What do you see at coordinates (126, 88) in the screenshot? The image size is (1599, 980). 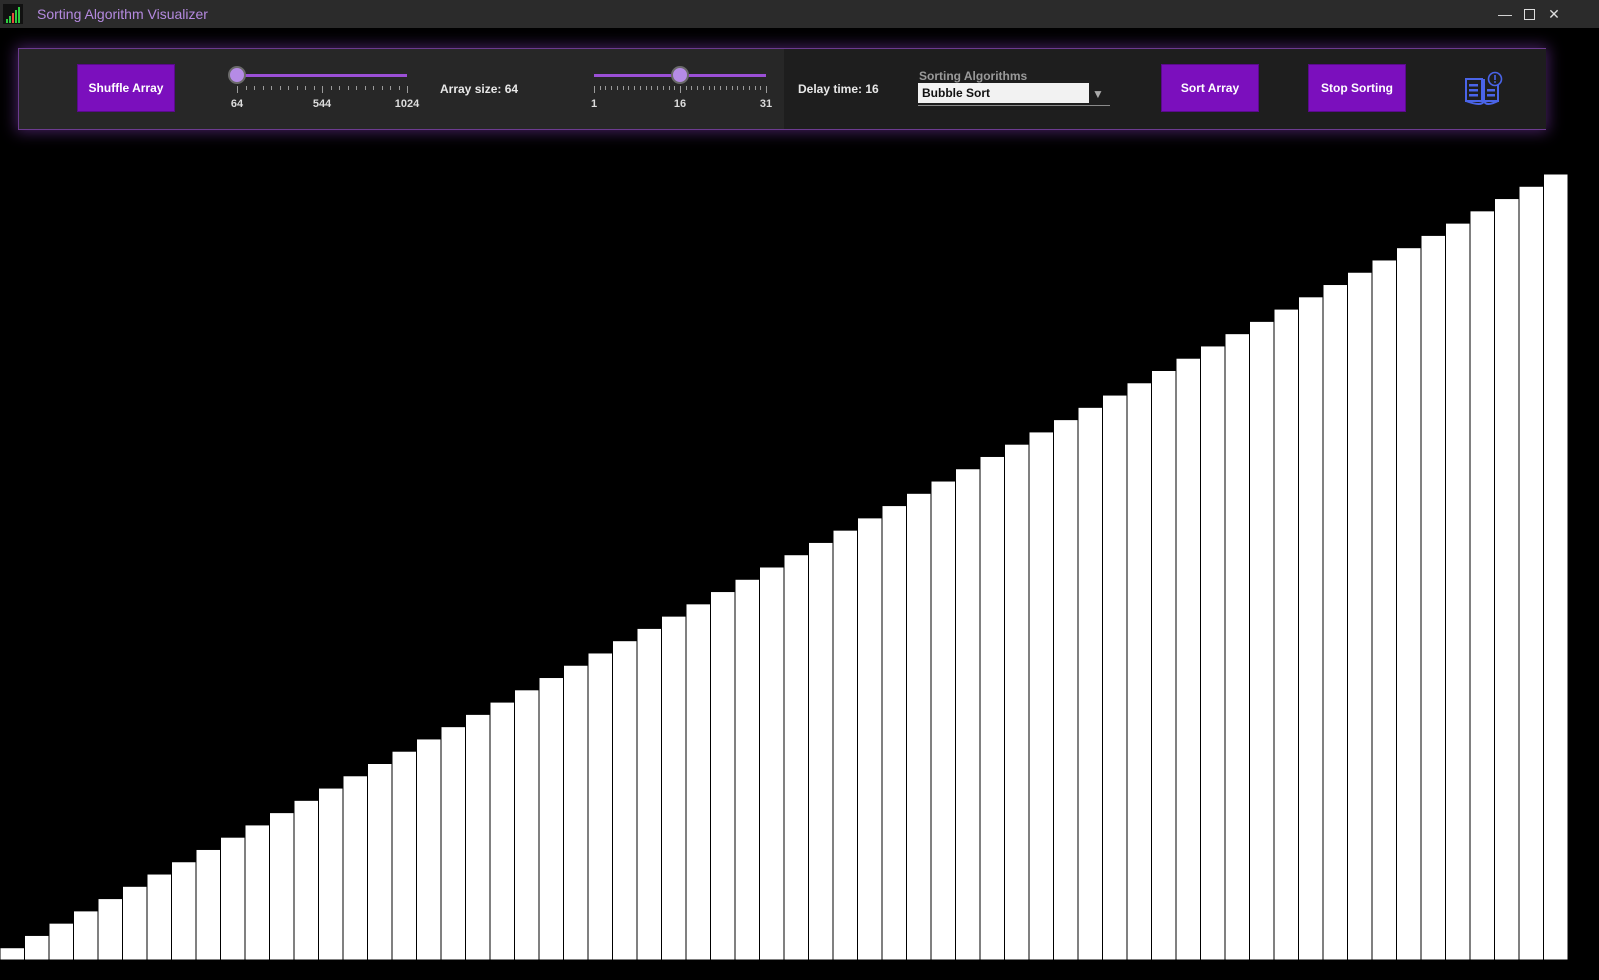 I see `shuffle-array-button: Shuffle Array` at bounding box center [126, 88].